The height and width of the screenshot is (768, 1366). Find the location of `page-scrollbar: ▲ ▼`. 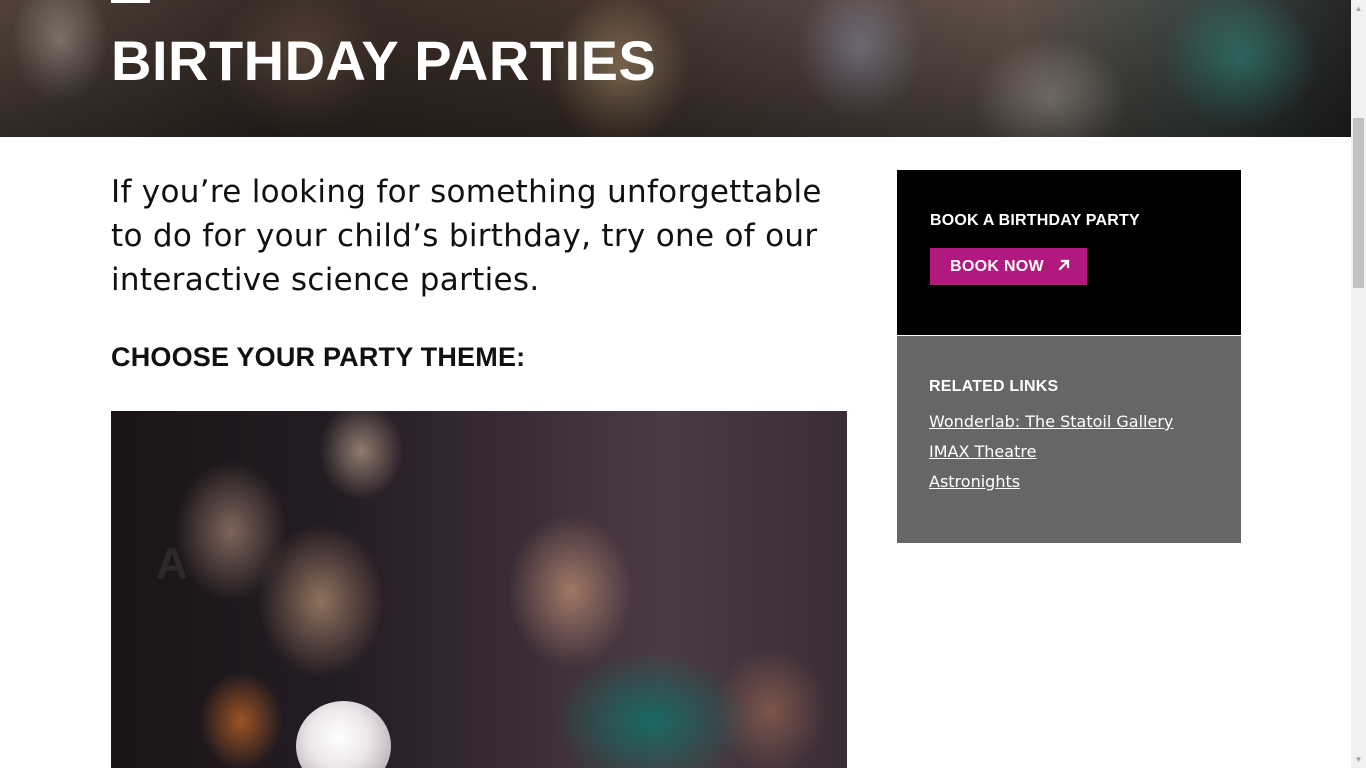

page-scrollbar: ▲ ▼ is located at coordinates (1358, 384).